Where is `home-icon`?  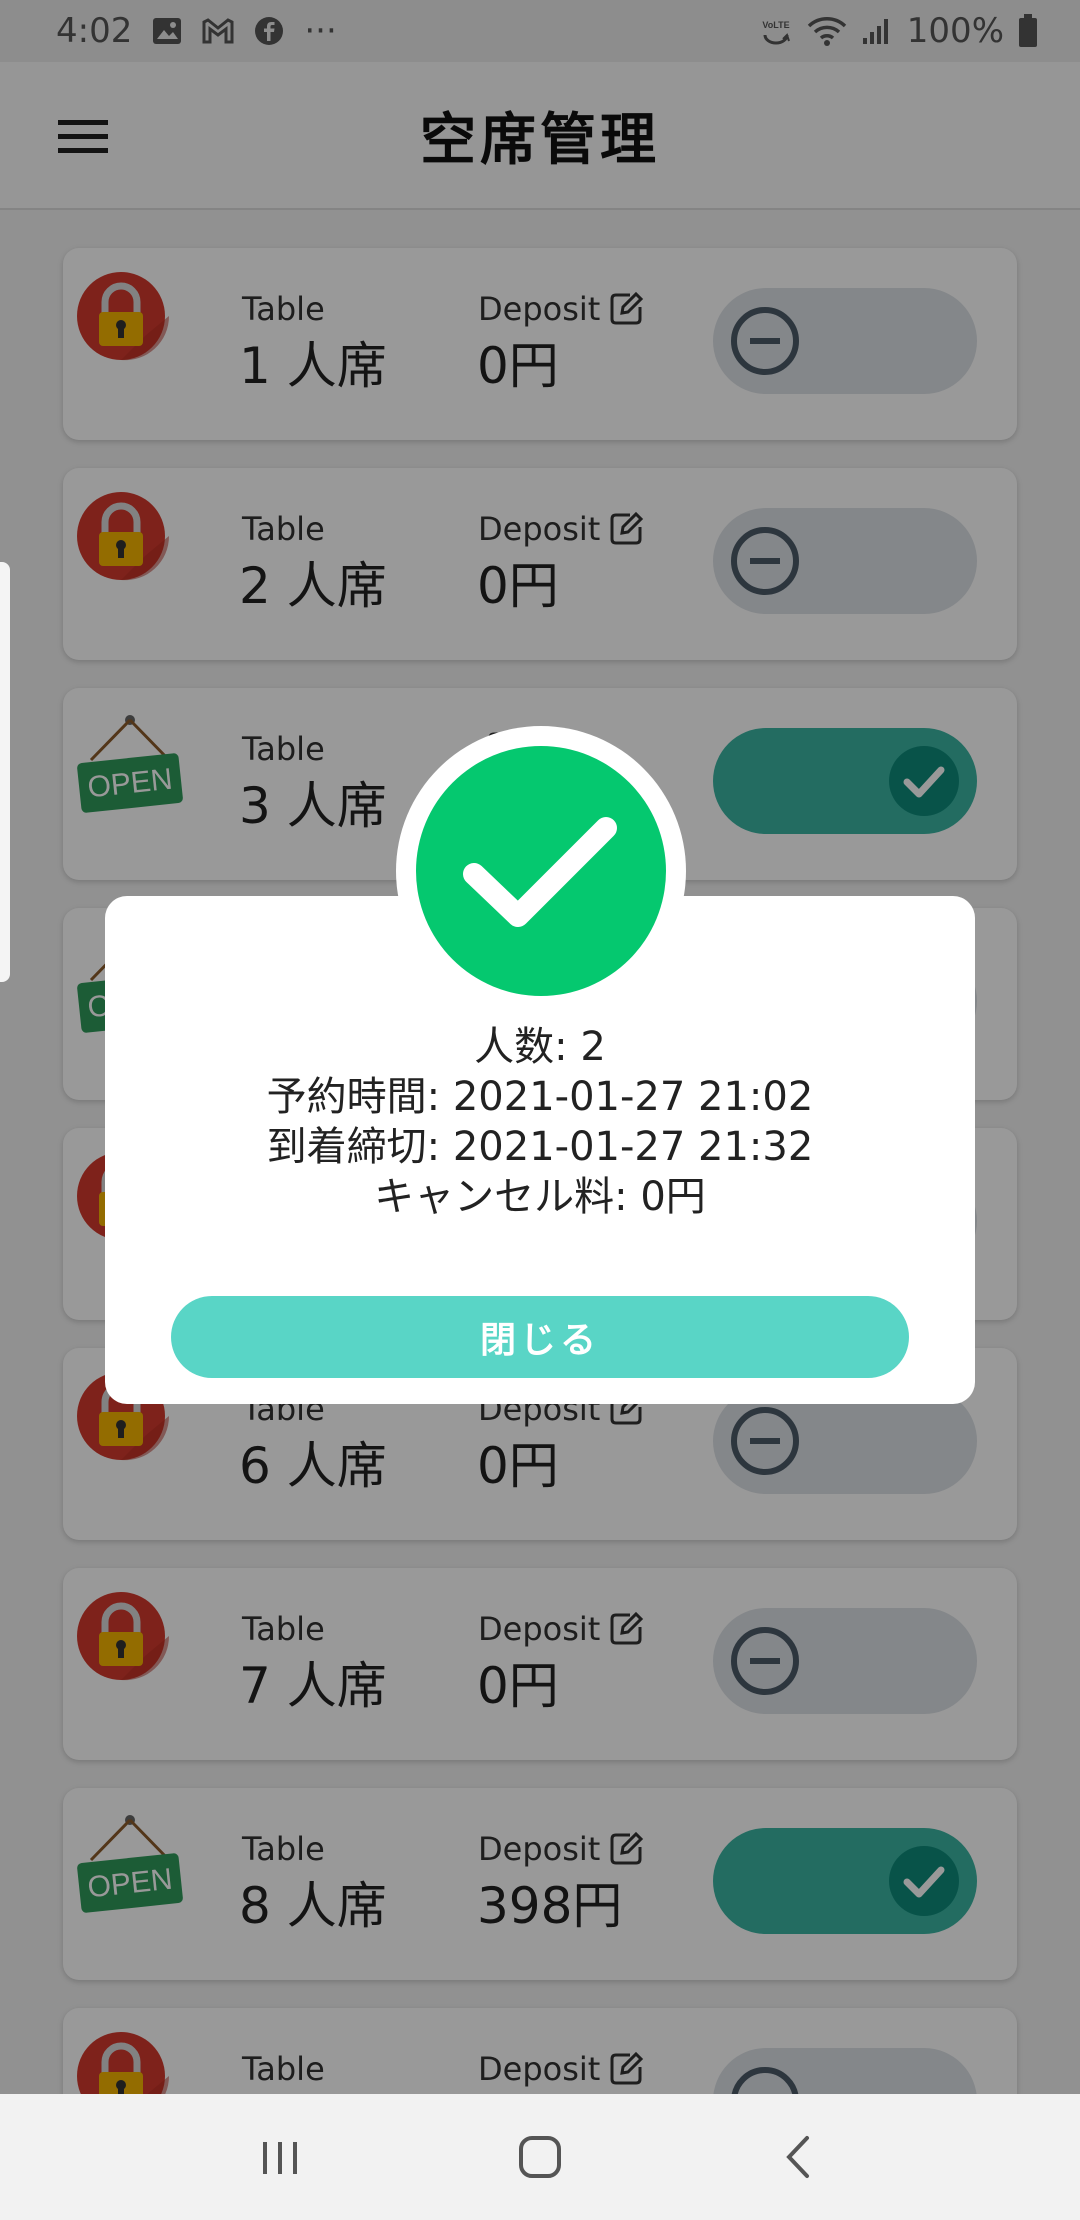
home-icon is located at coordinates (540, 2157).